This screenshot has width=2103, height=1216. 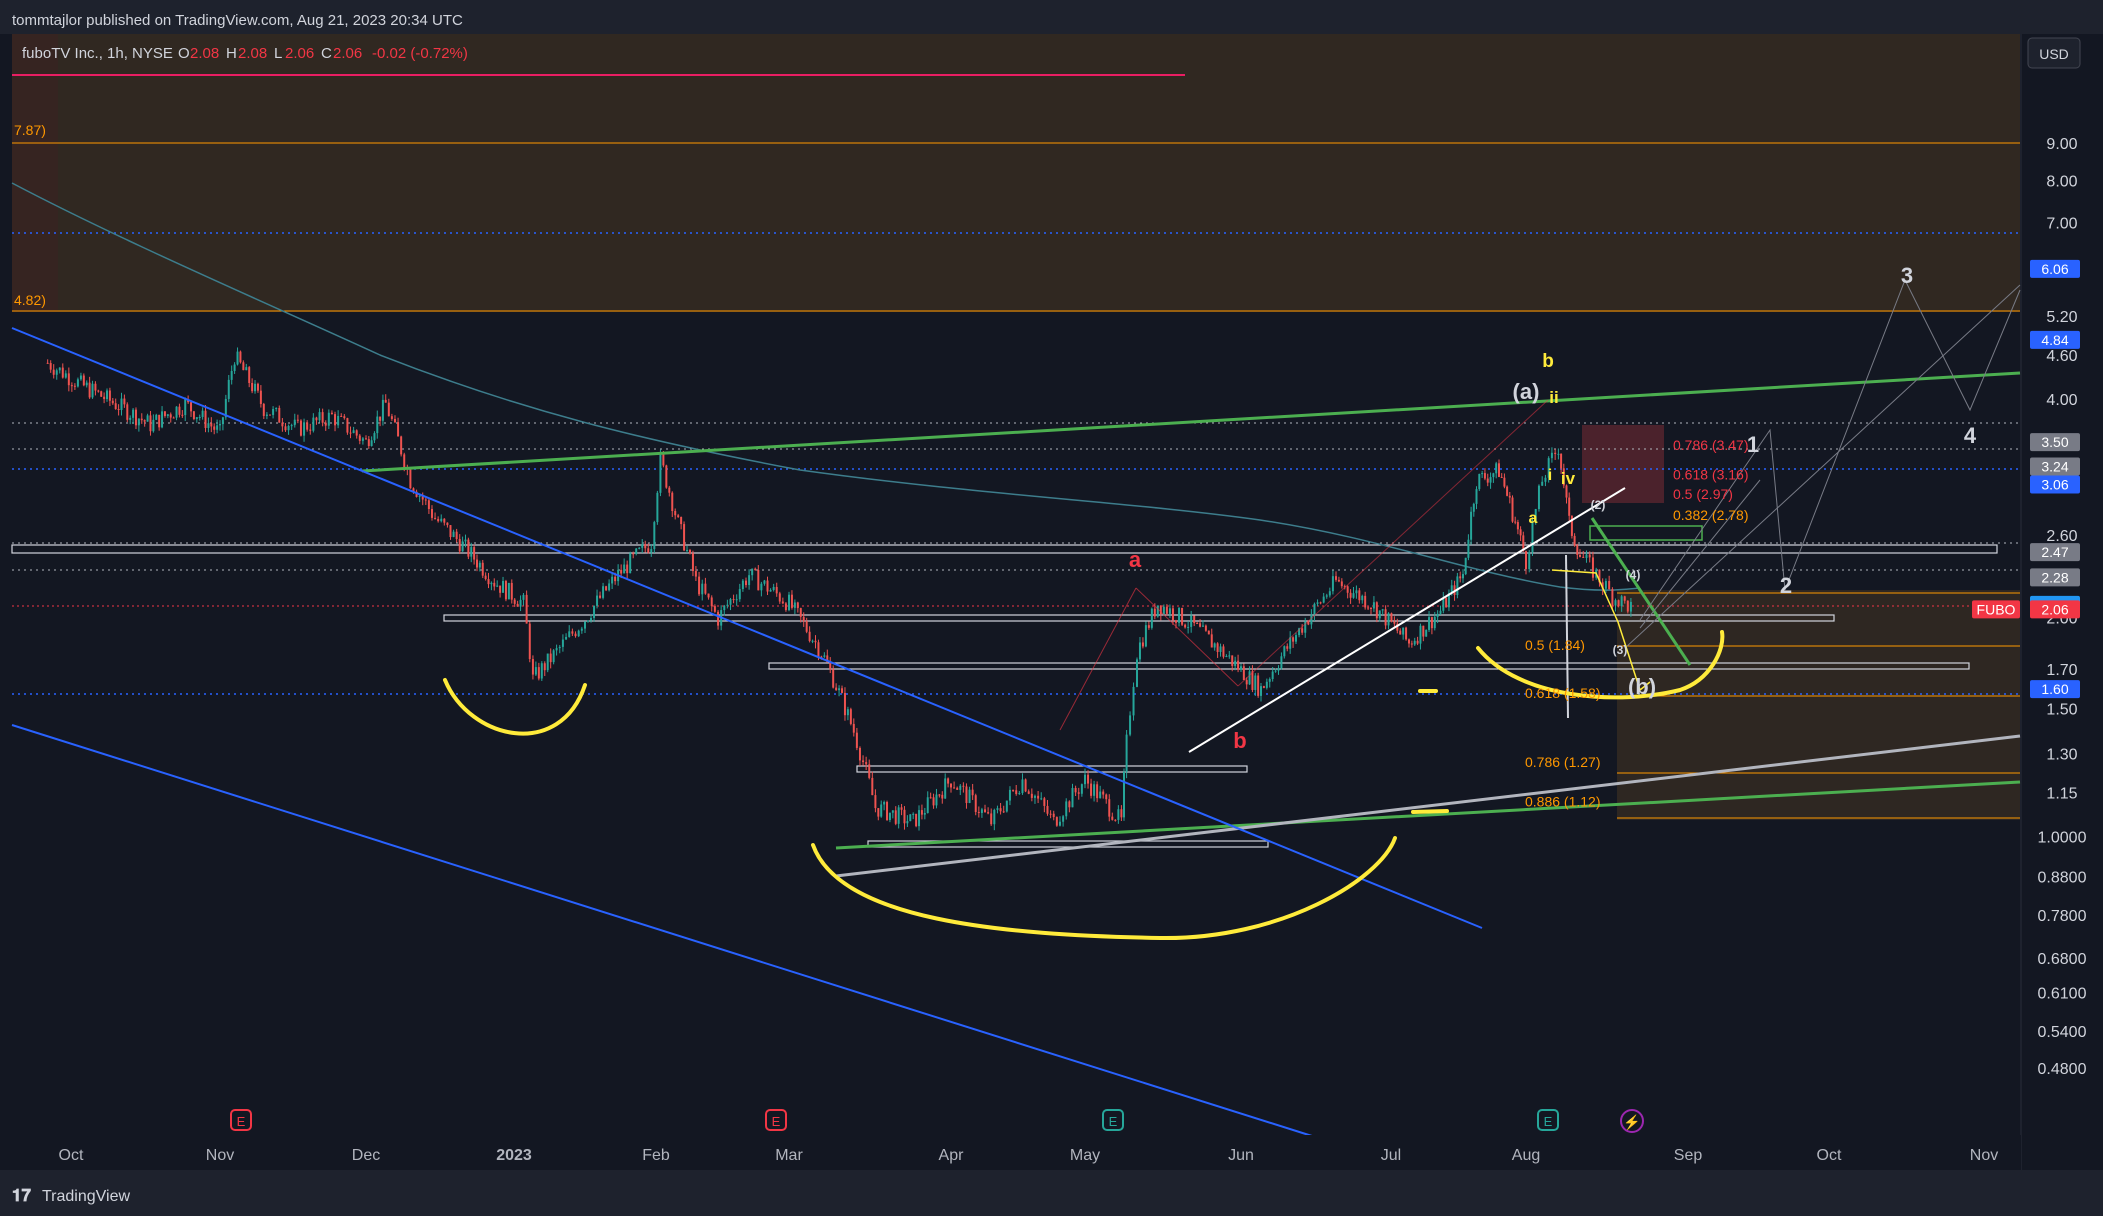 What do you see at coordinates (1642, 686) in the screenshot?
I see `wave-label: (b)` at bounding box center [1642, 686].